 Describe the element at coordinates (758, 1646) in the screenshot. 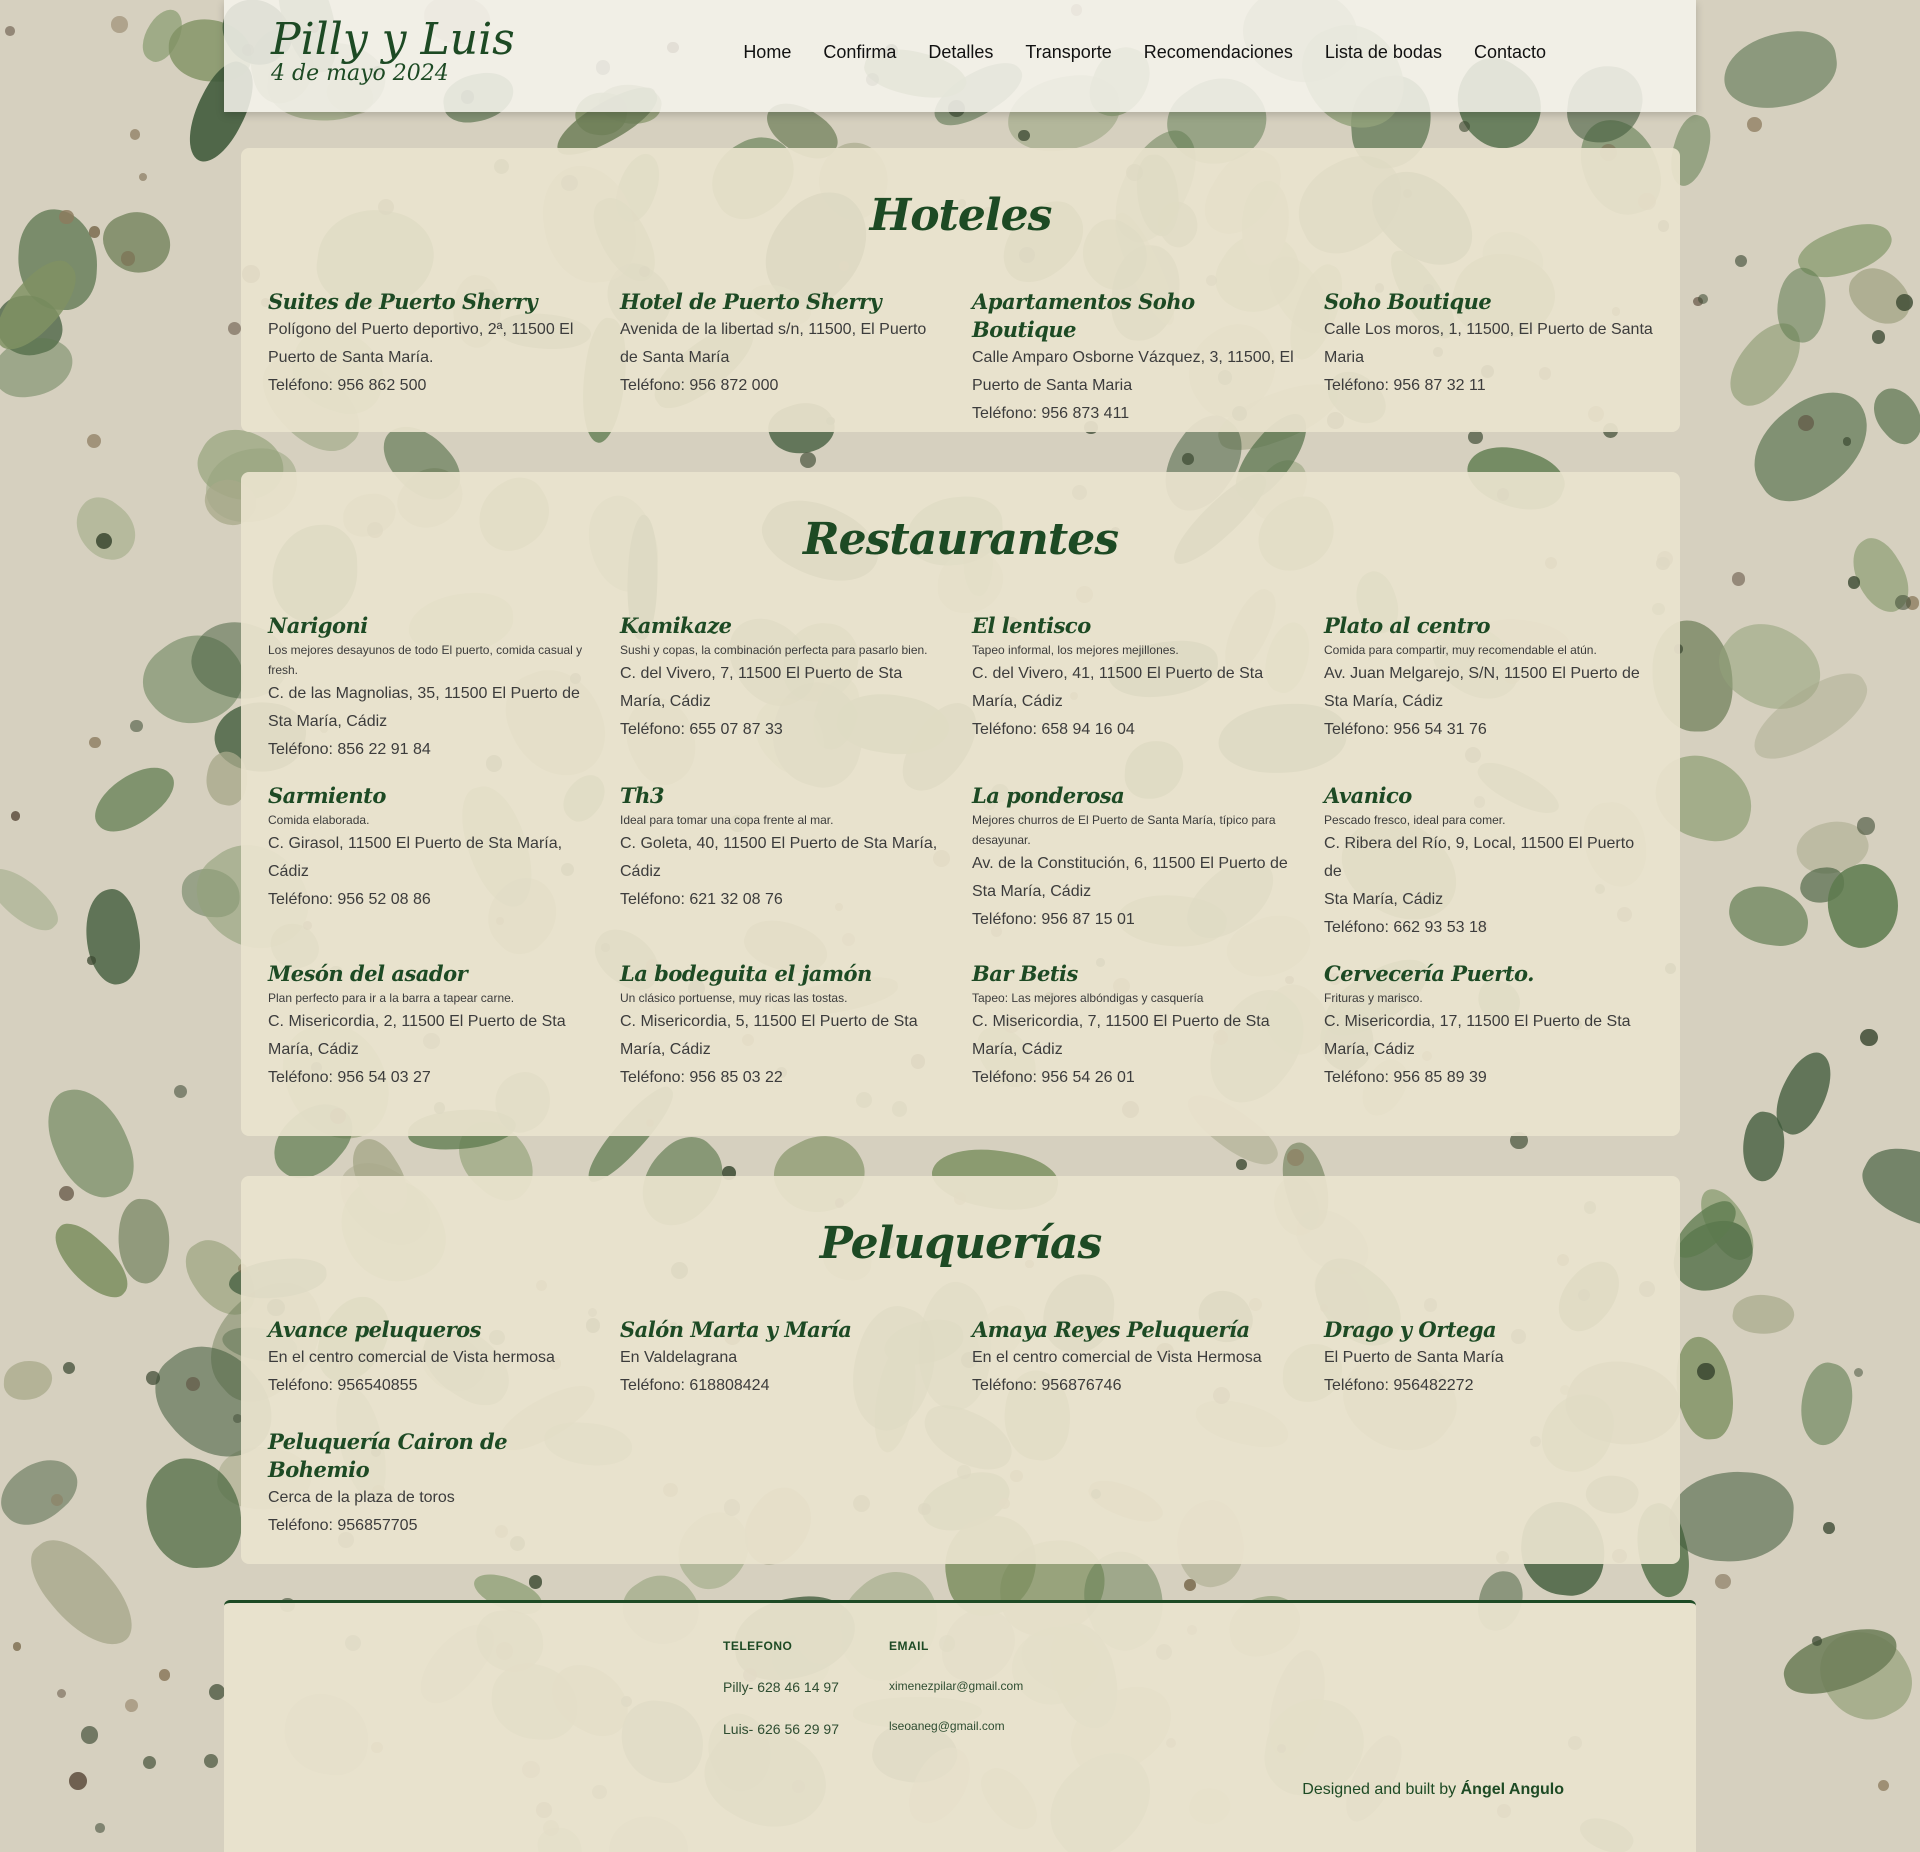

I see `telefono-label: TELEFONO` at that location.